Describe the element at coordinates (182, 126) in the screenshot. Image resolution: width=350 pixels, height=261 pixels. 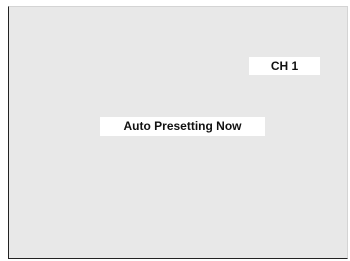
I see `auto-preset-status: Auto Presetting Now` at that location.